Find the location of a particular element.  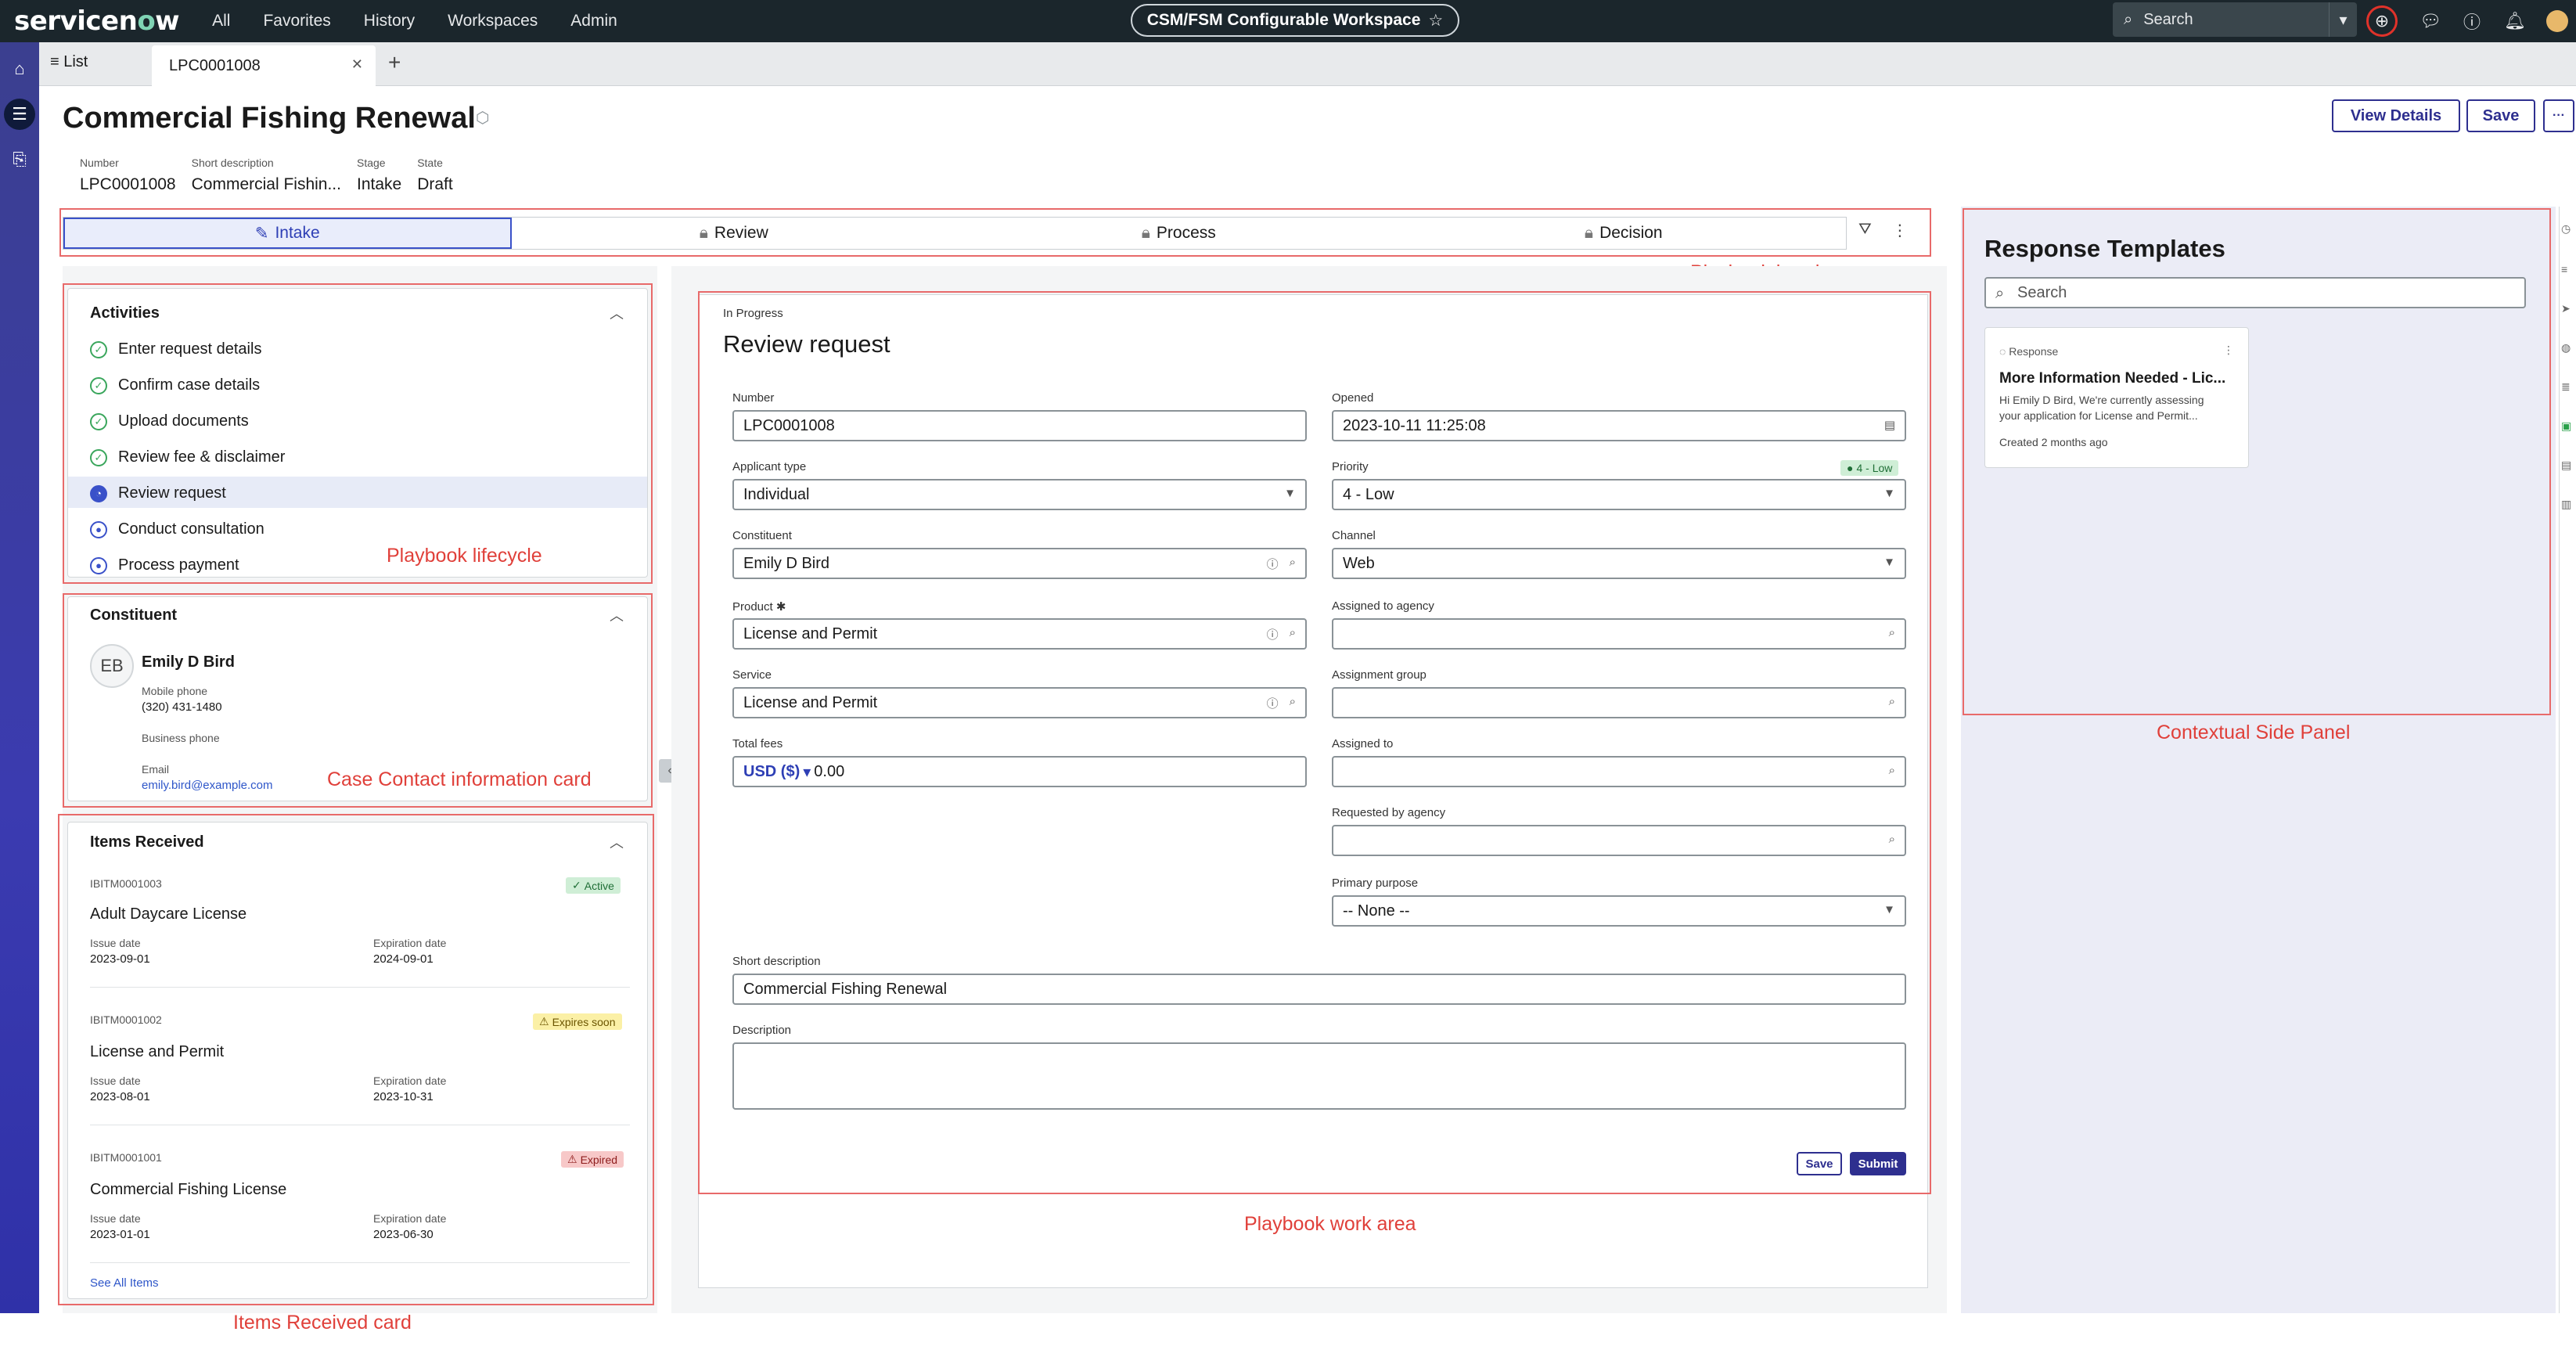

tab-list: ≡ List is located at coordinates (69, 62).